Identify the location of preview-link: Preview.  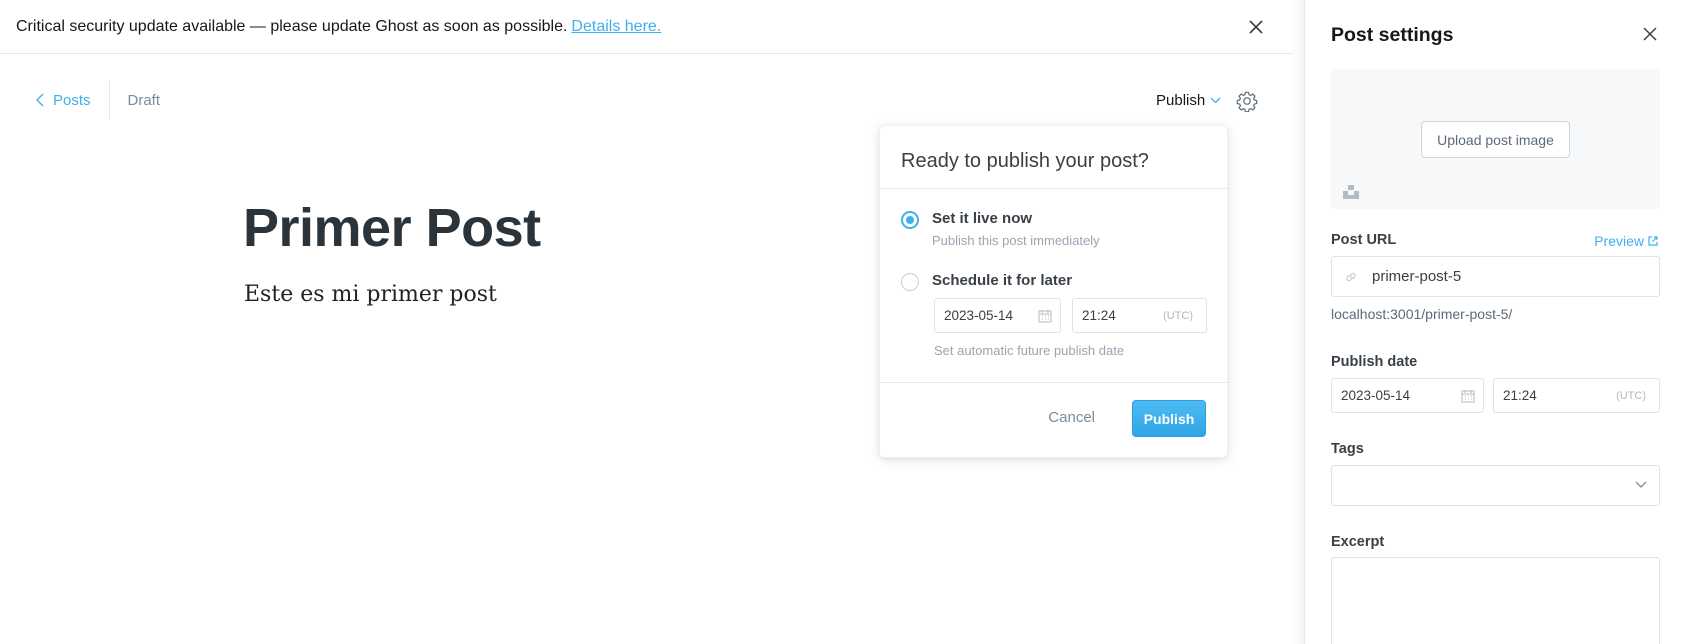
(1626, 241).